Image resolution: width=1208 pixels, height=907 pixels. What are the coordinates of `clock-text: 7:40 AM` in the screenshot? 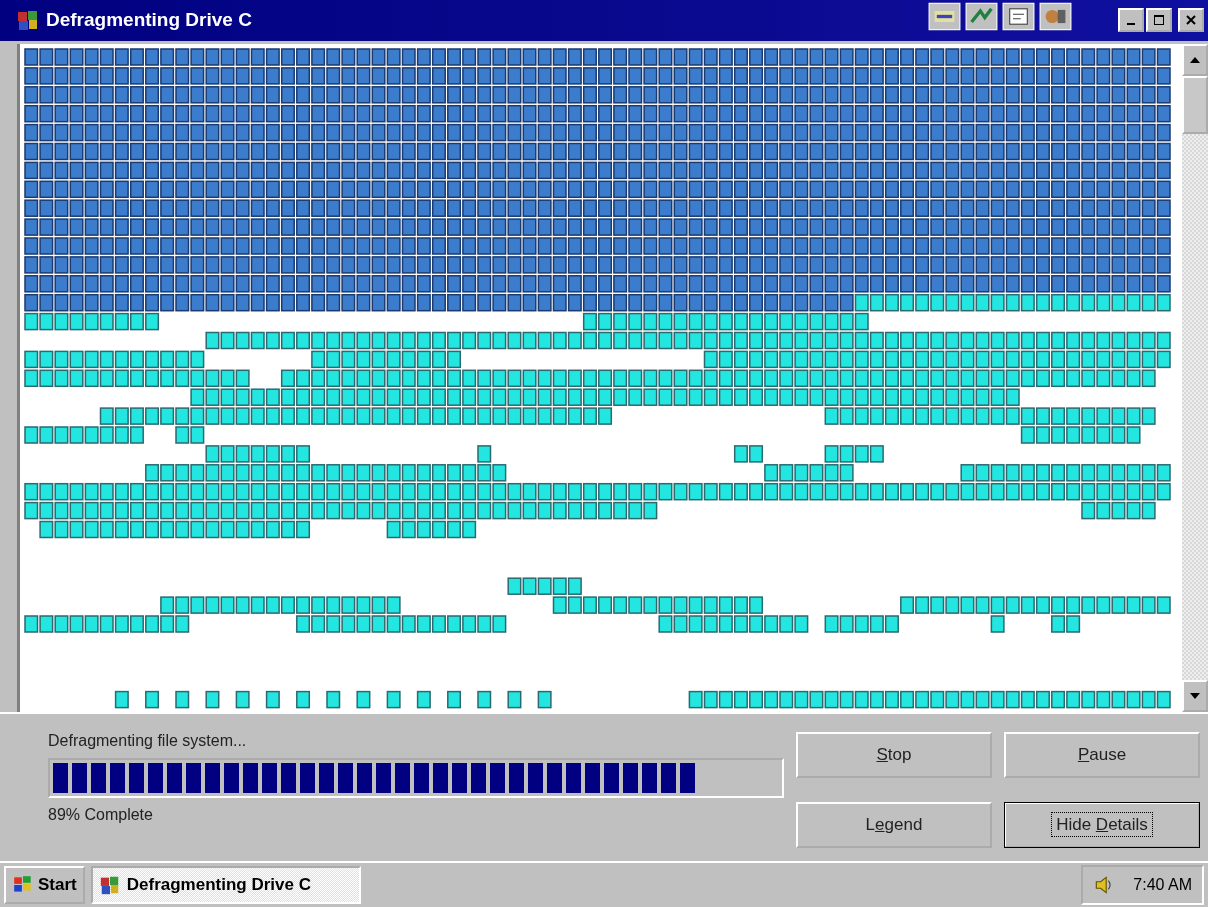 It's located at (1162, 884).